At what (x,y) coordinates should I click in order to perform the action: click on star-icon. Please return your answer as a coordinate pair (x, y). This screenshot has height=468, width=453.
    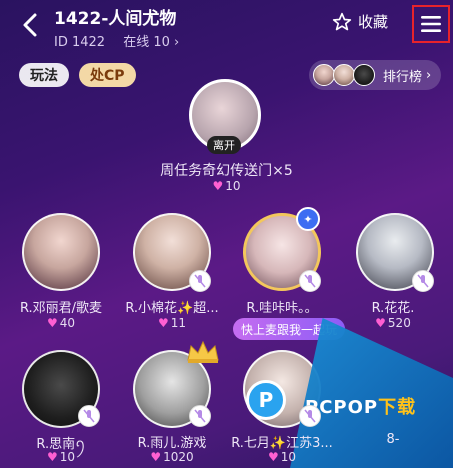
    Looking at the image, I should click on (342, 21).